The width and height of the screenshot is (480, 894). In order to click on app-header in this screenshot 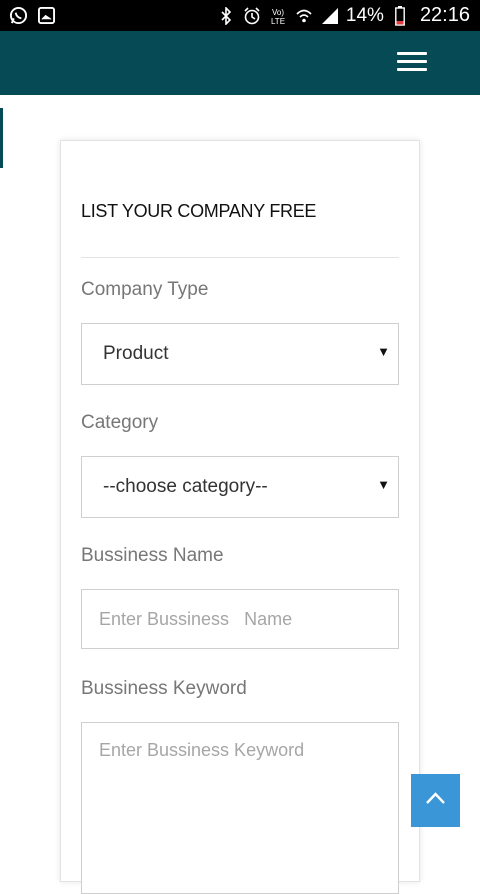, I will do `click(240, 63)`.